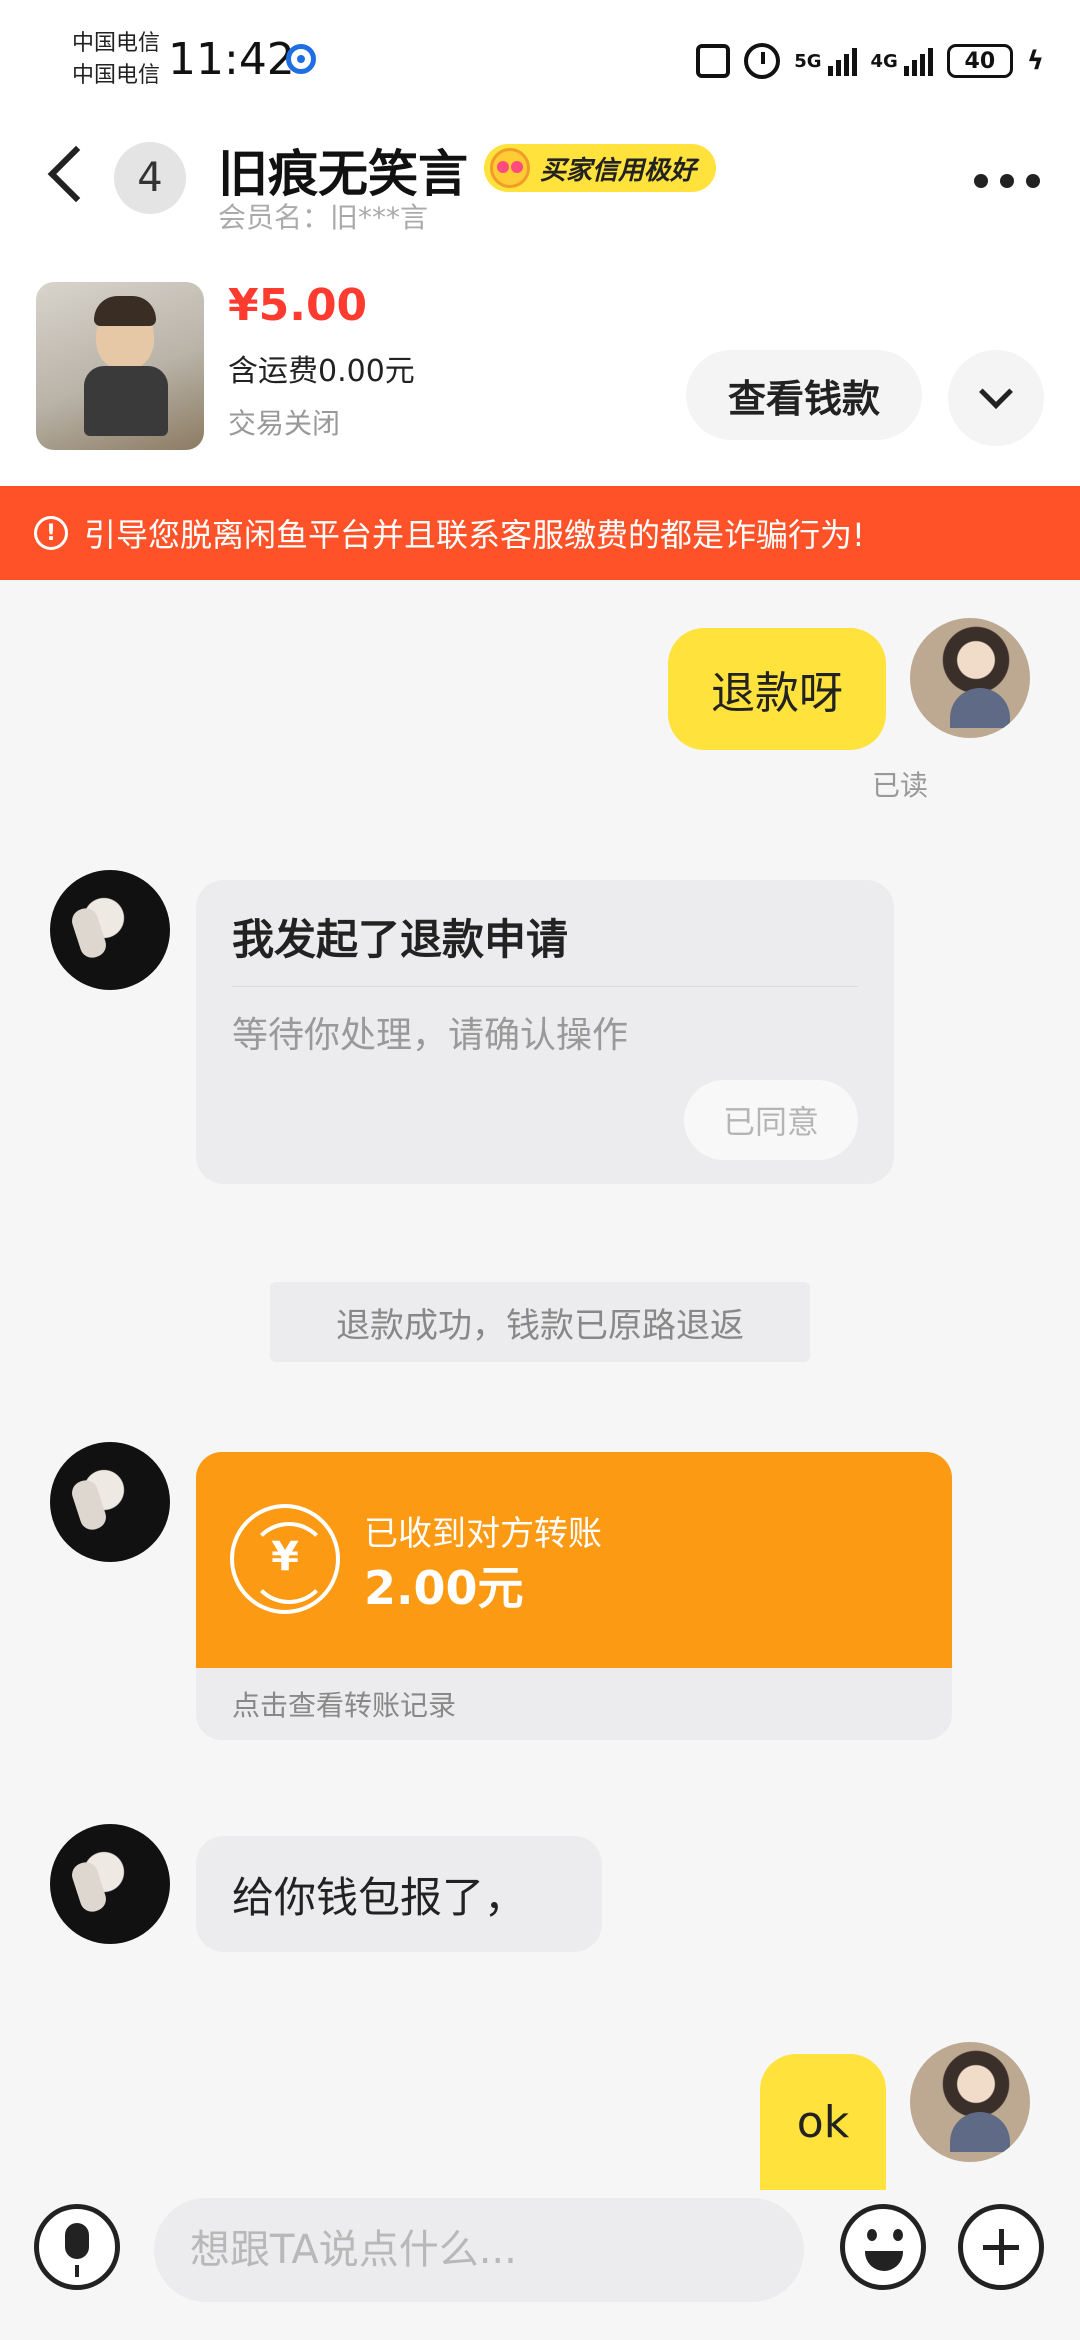  What do you see at coordinates (899, 785) in the screenshot?
I see `read-receipt: 已读` at bounding box center [899, 785].